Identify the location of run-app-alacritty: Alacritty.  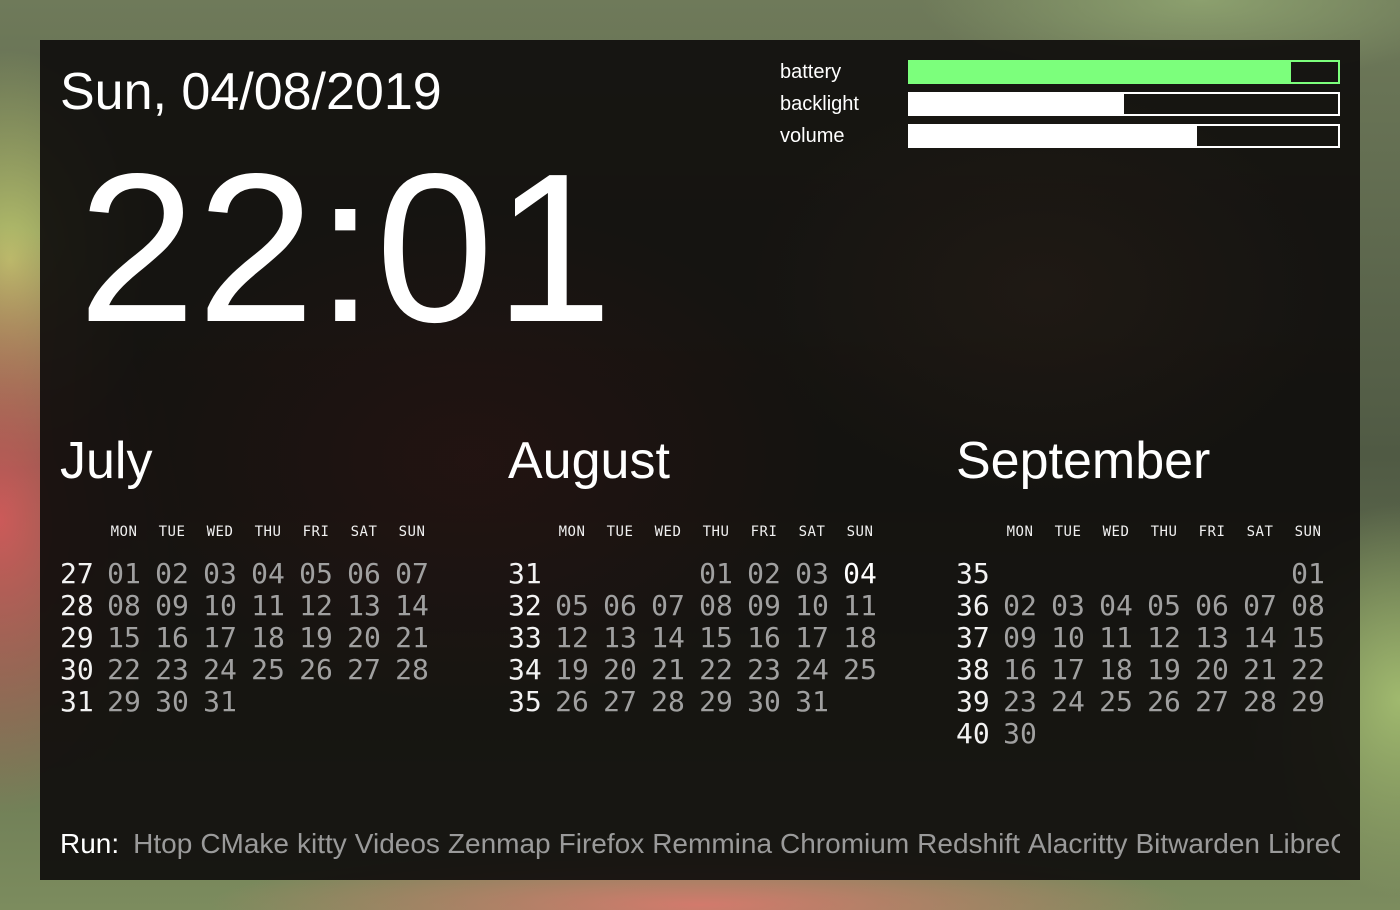
(1078, 843).